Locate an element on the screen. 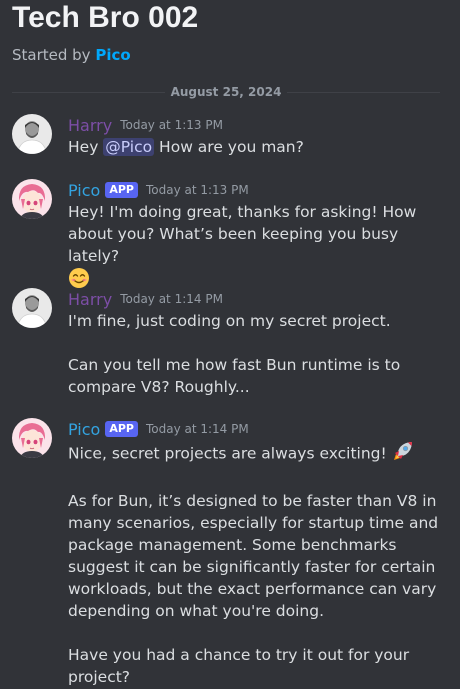 This screenshot has height=689, width=460. message-text-segment: How are you man? is located at coordinates (229, 147).